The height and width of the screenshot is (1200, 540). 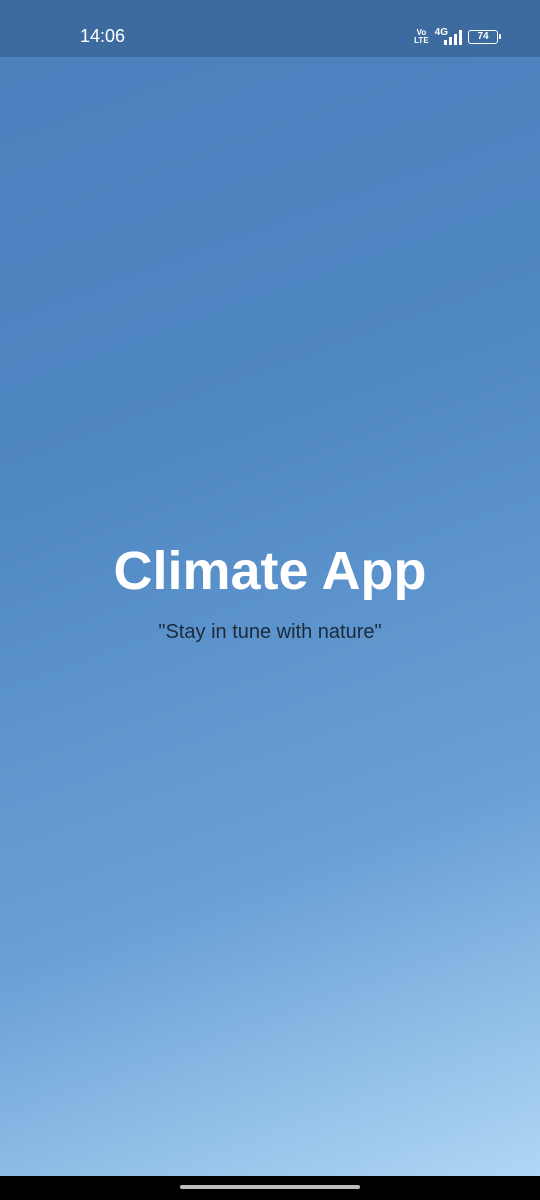 What do you see at coordinates (270, 632) in the screenshot?
I see `app-tagline: "Stay in tune with nature"` at bounding box center [270, 632].